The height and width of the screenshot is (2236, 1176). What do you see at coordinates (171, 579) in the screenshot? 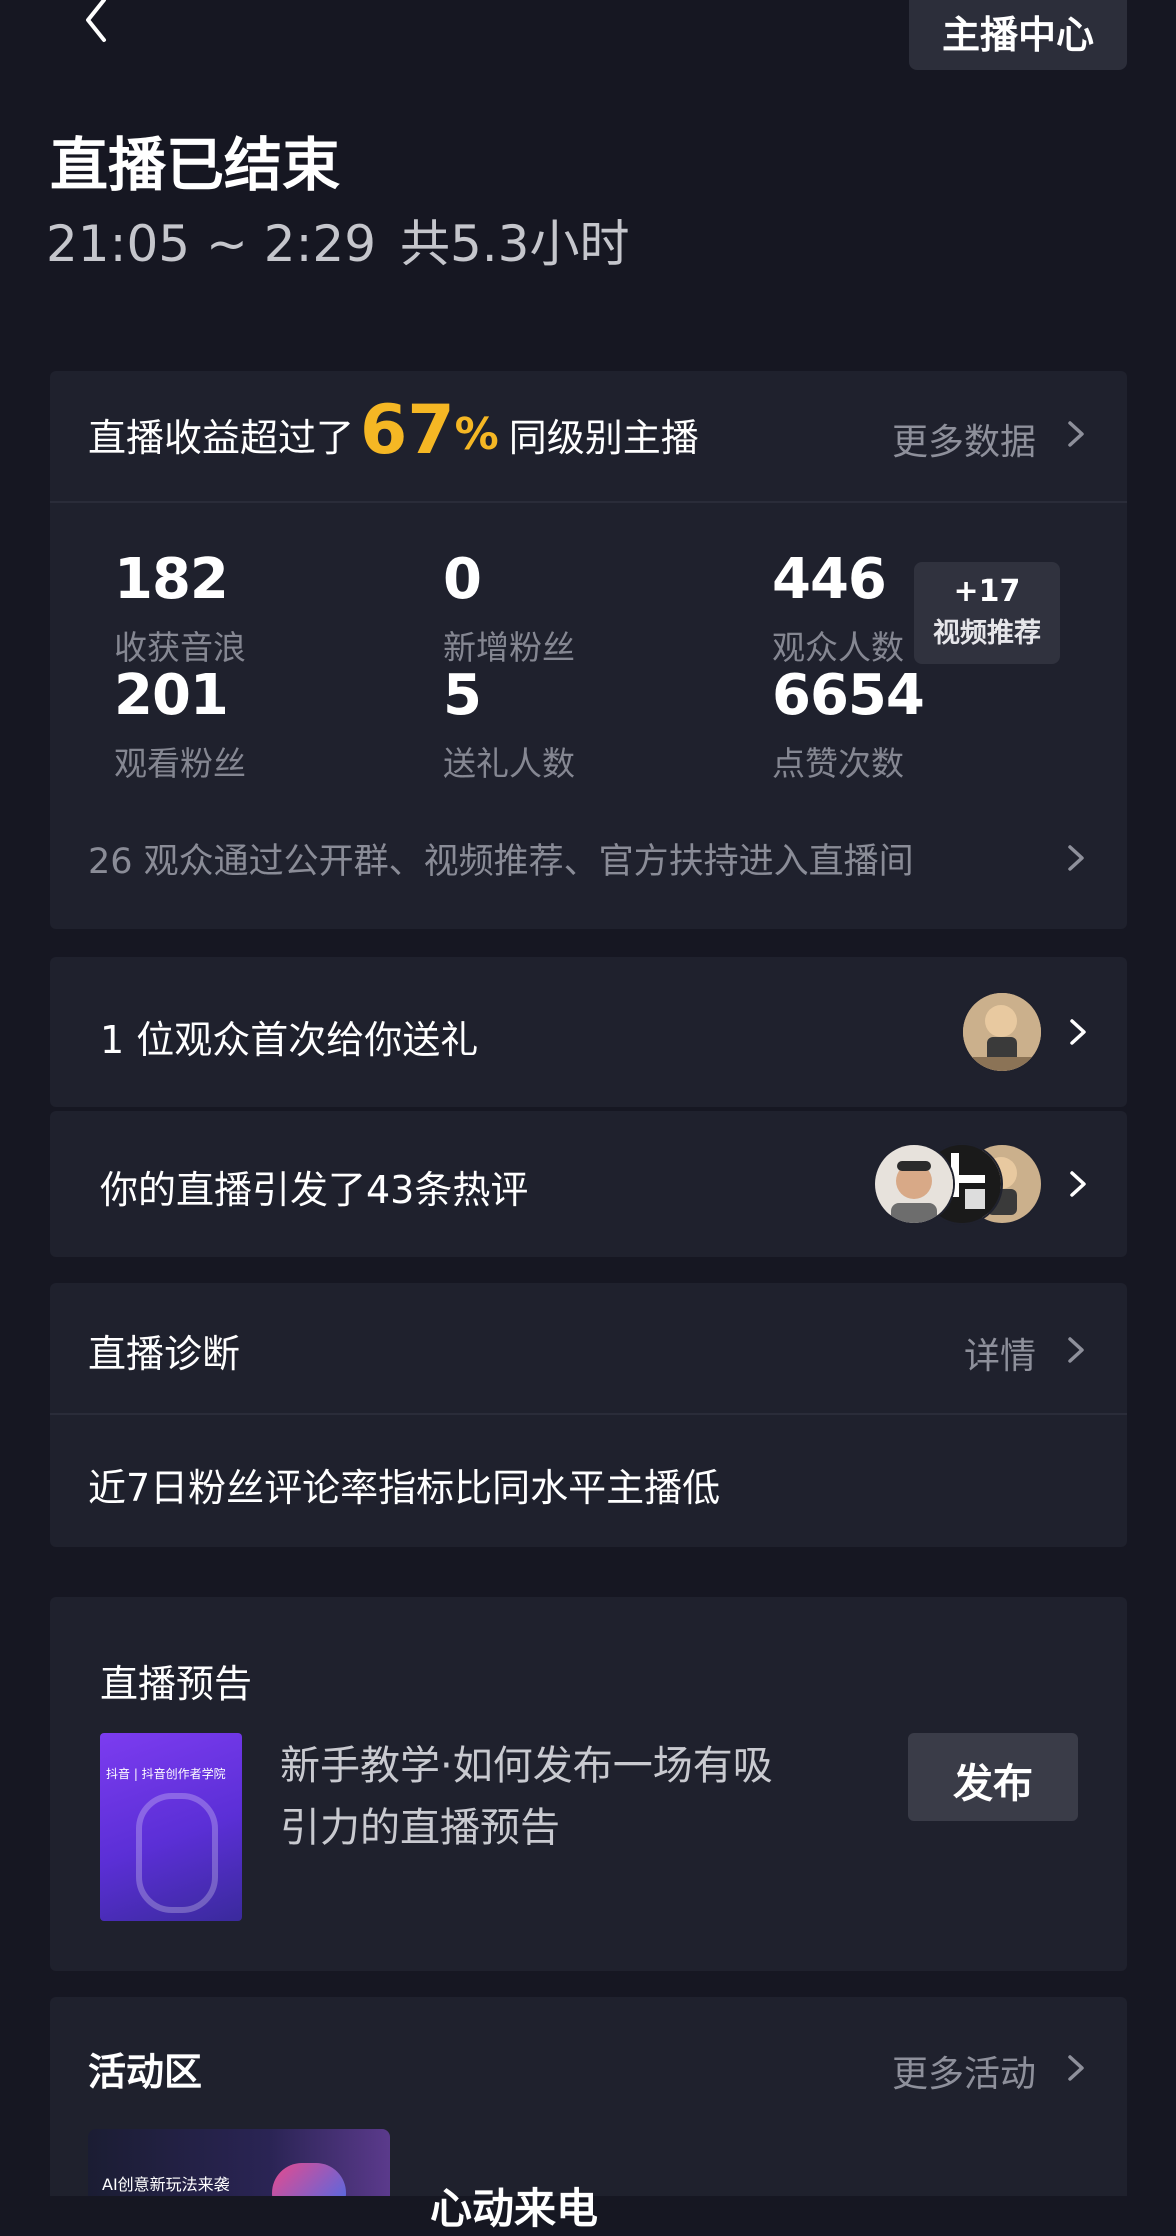
I see `stat-value: 182` at bounding box center [171, 579].